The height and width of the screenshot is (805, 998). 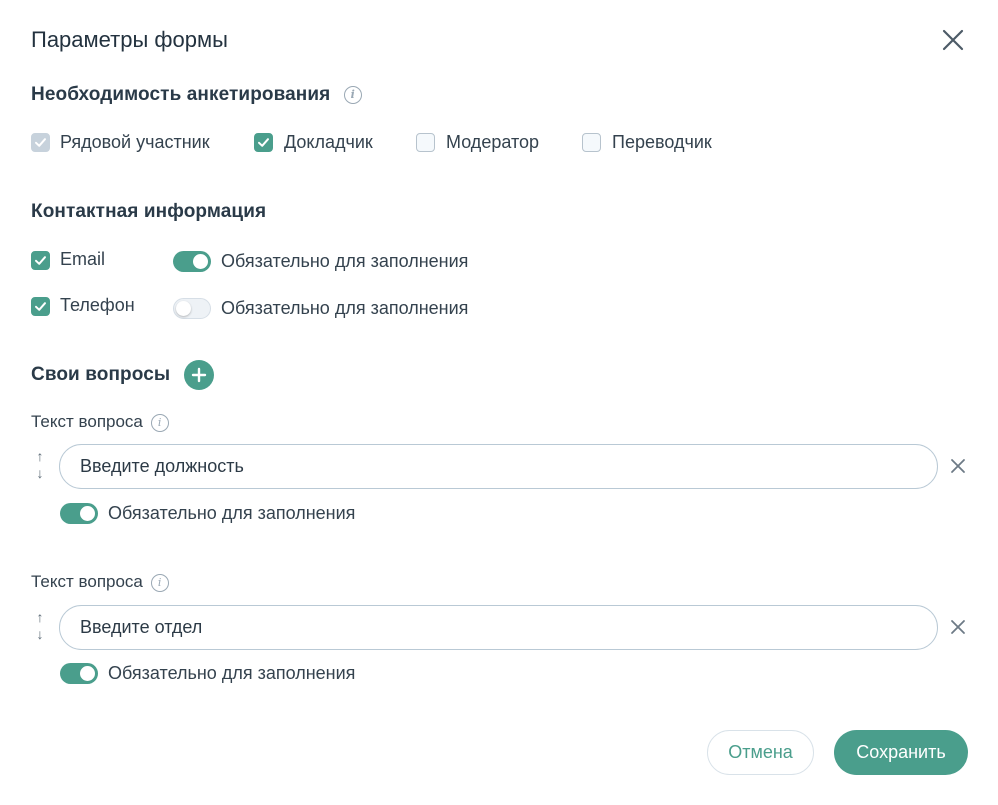 What do you see at coordinates (591, 142) in the screenshot?
I see `checkbox-translator` at bounding box center [591, 142].